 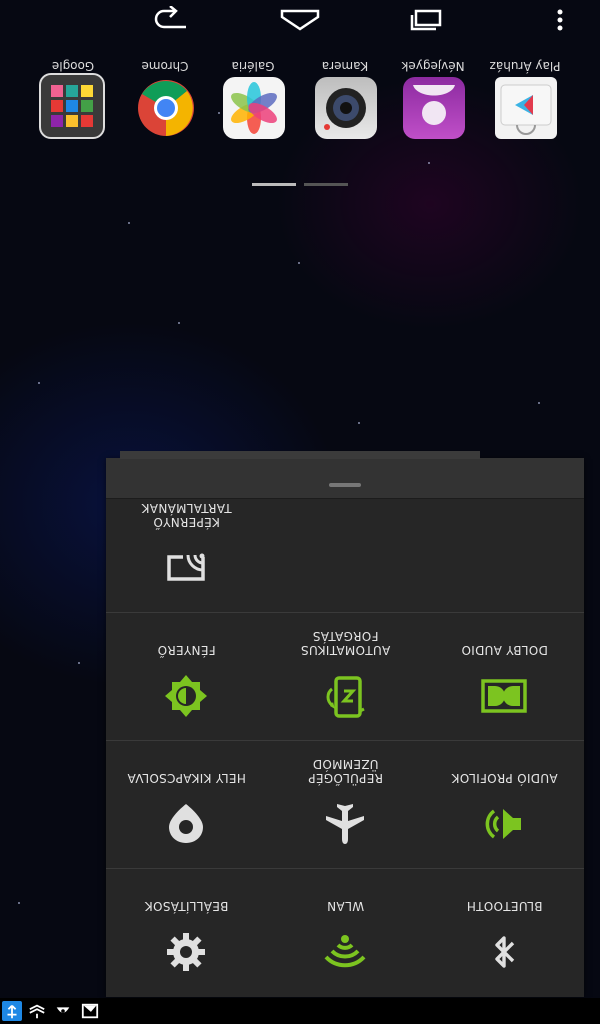 I want to click on home-button, so click(x=300, y=20).